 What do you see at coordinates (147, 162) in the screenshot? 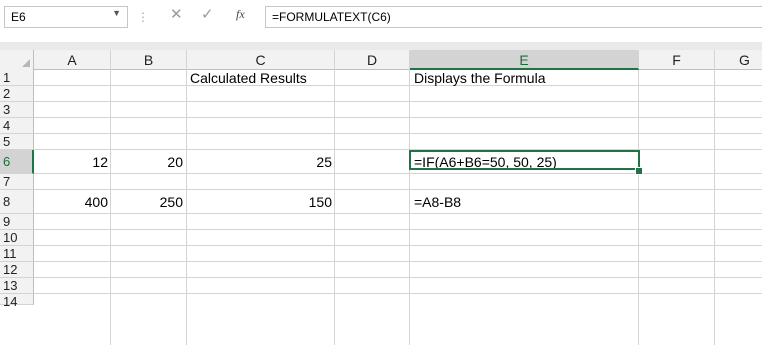
I see `cell-b6: 20` at bounding box center [147, 162].